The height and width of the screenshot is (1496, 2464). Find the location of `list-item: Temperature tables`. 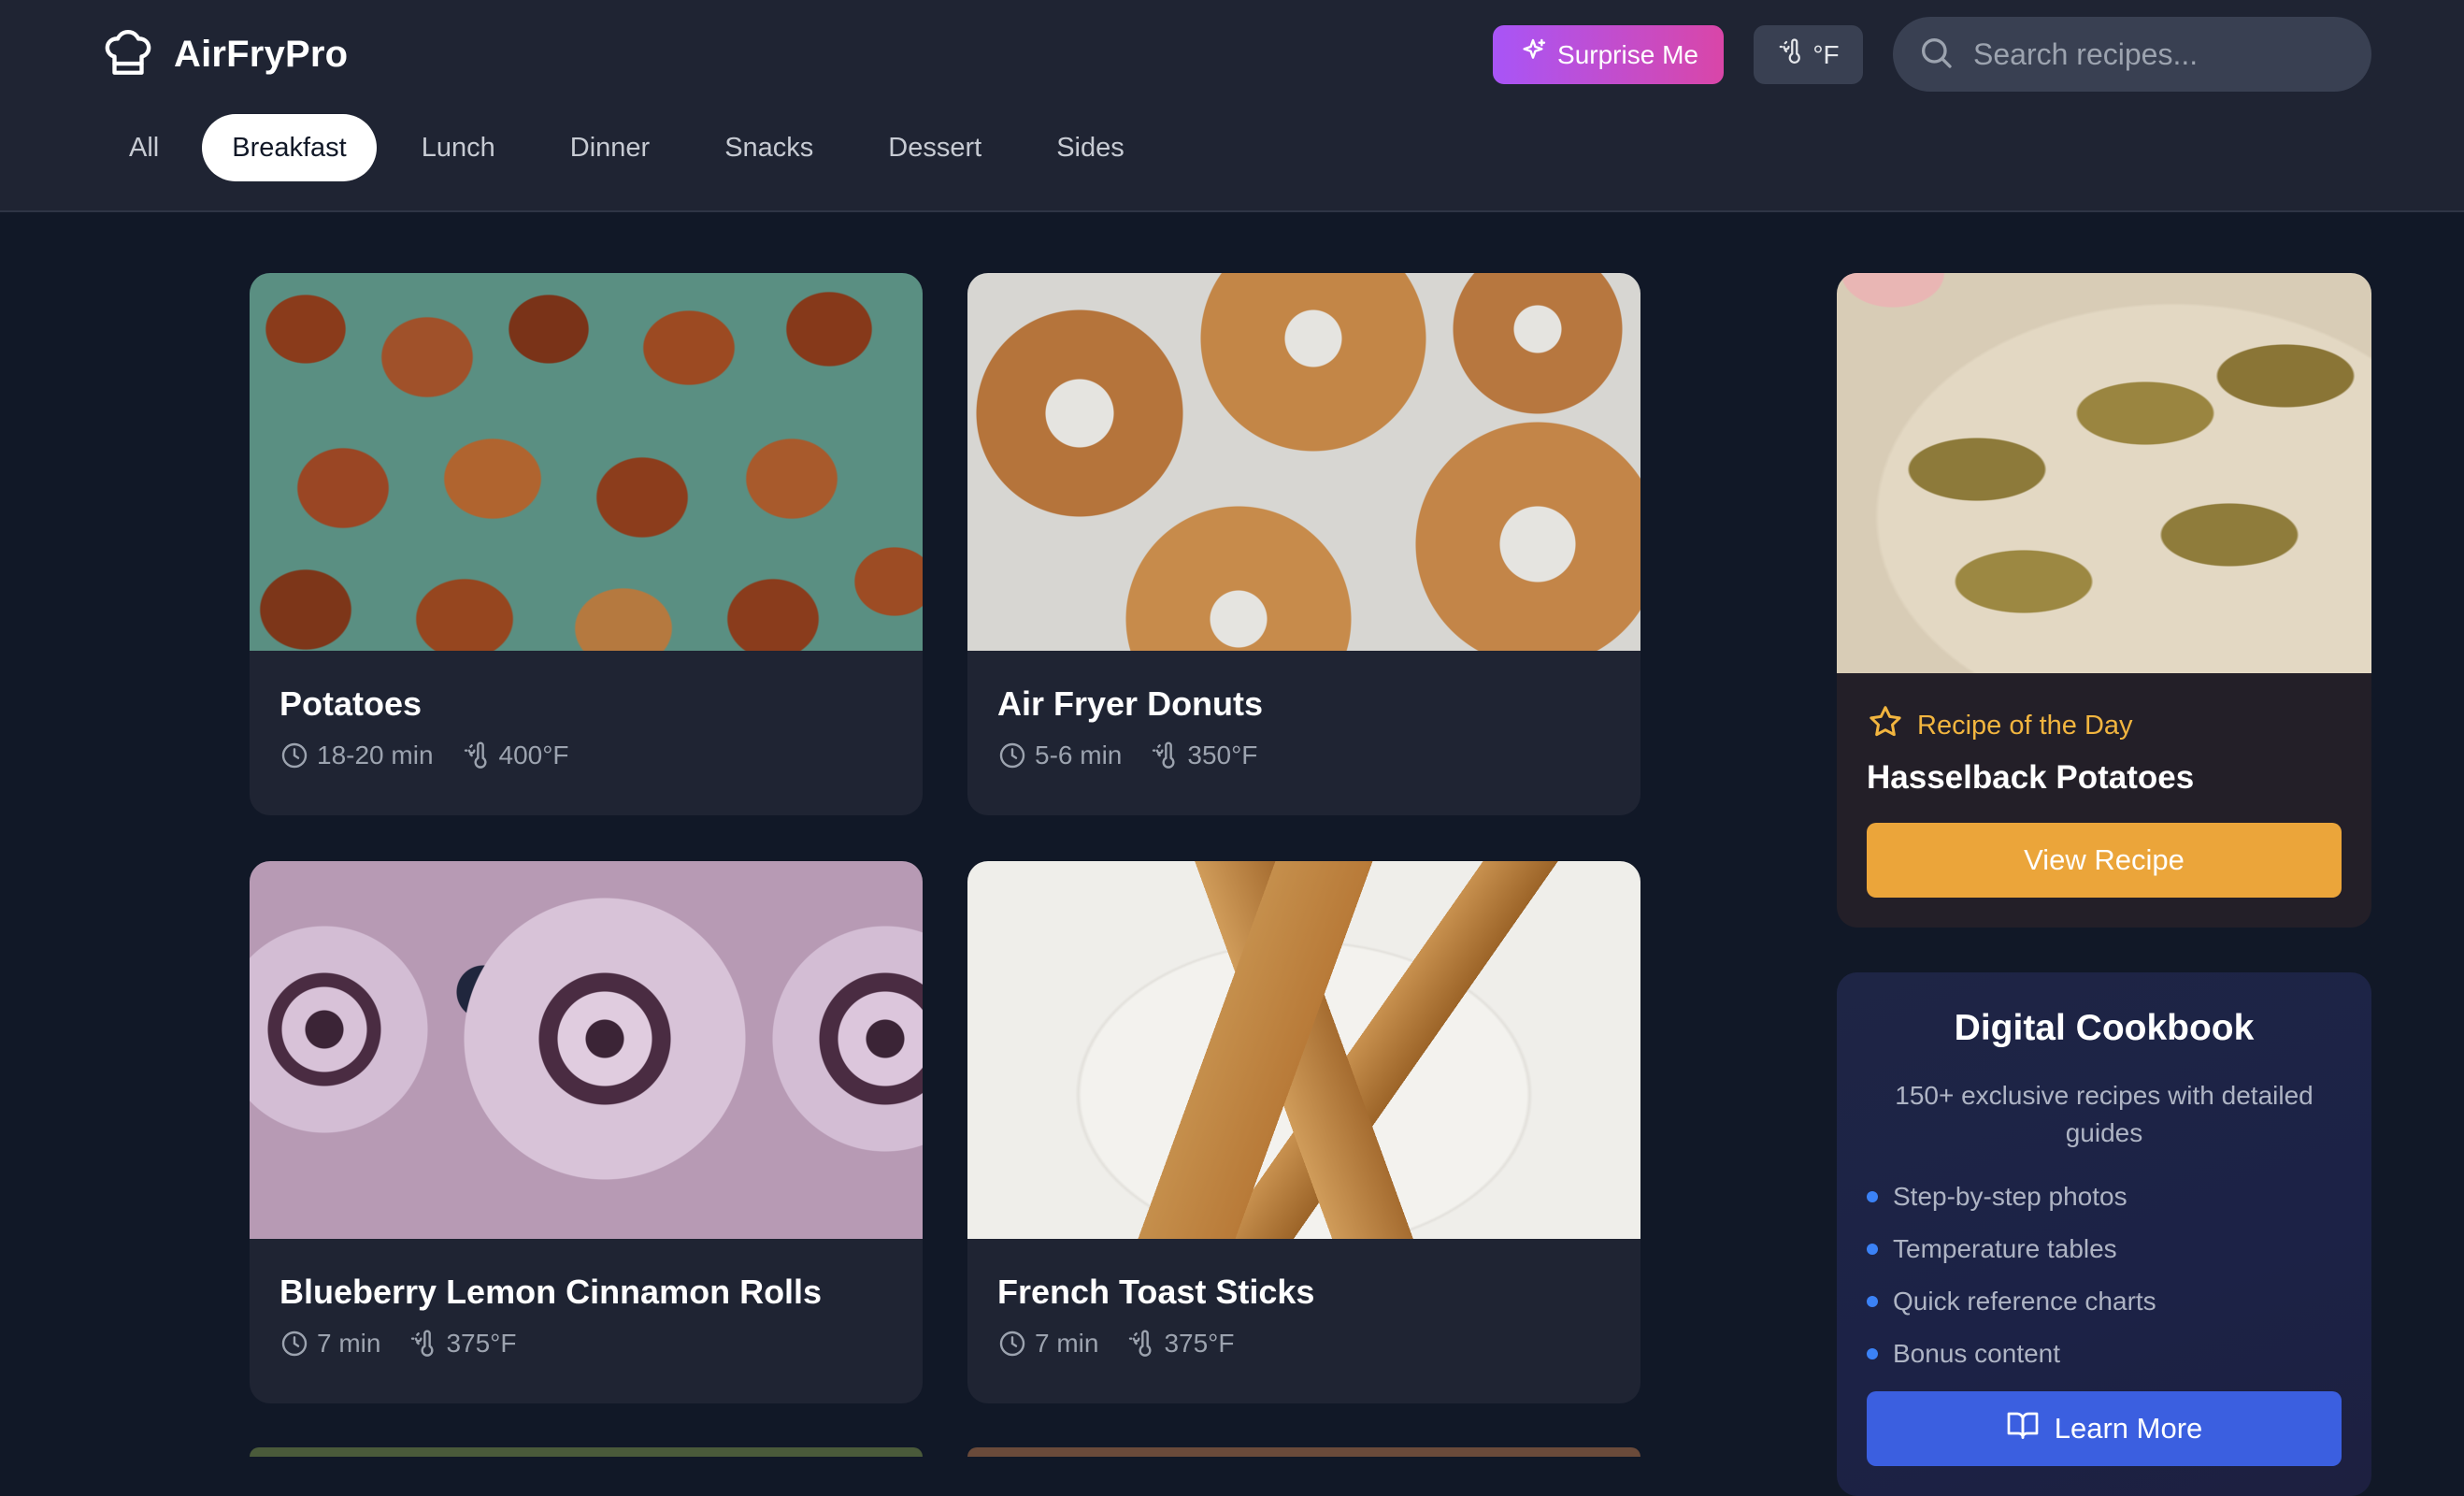

list-item: Temperature tables is located at coordinates (2011, 1249).